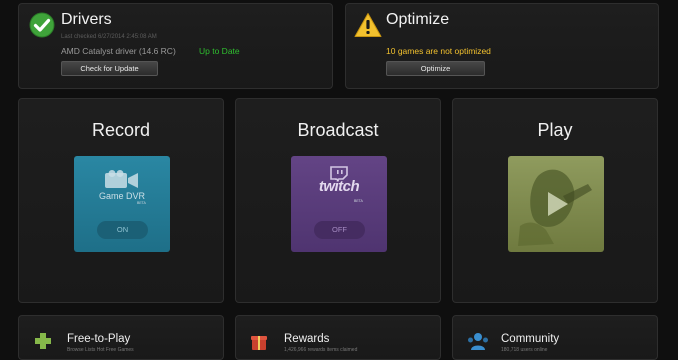  Describe the element at coordinates (259, 343) in the screenshot. I see `gift-icon` at that location.